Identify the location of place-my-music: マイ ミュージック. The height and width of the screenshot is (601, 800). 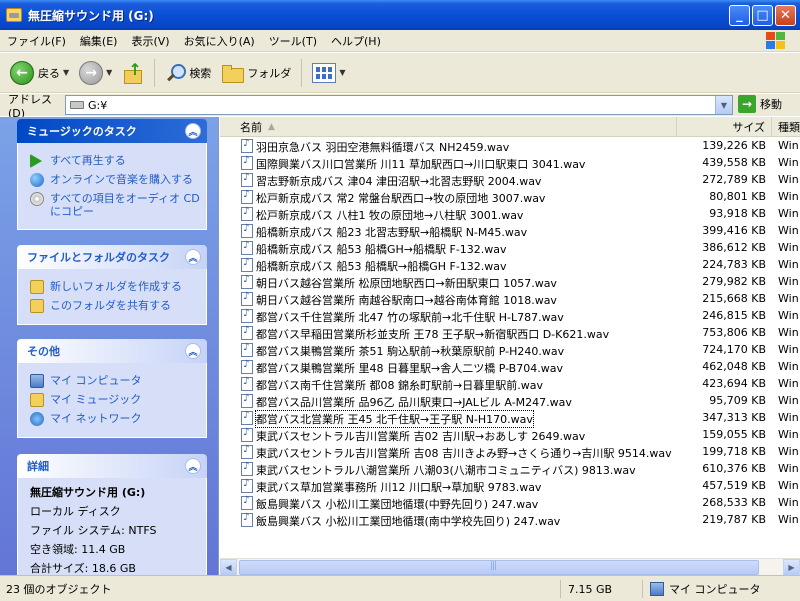
(118, 400).